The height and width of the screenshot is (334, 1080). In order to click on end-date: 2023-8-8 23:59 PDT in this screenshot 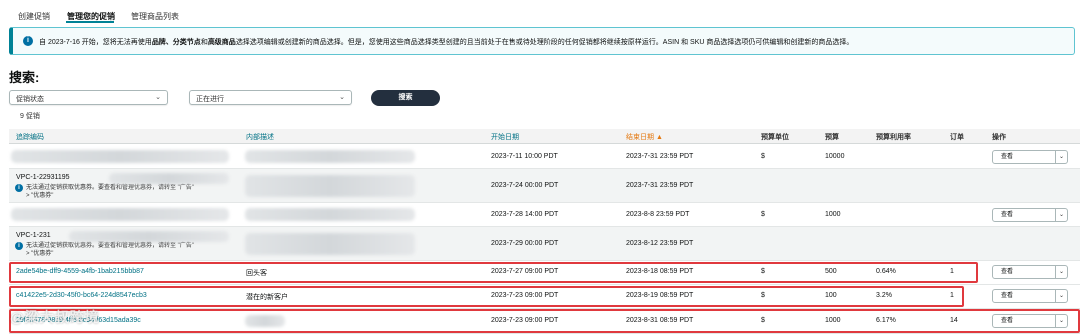, I will do `click(658, 214)`.